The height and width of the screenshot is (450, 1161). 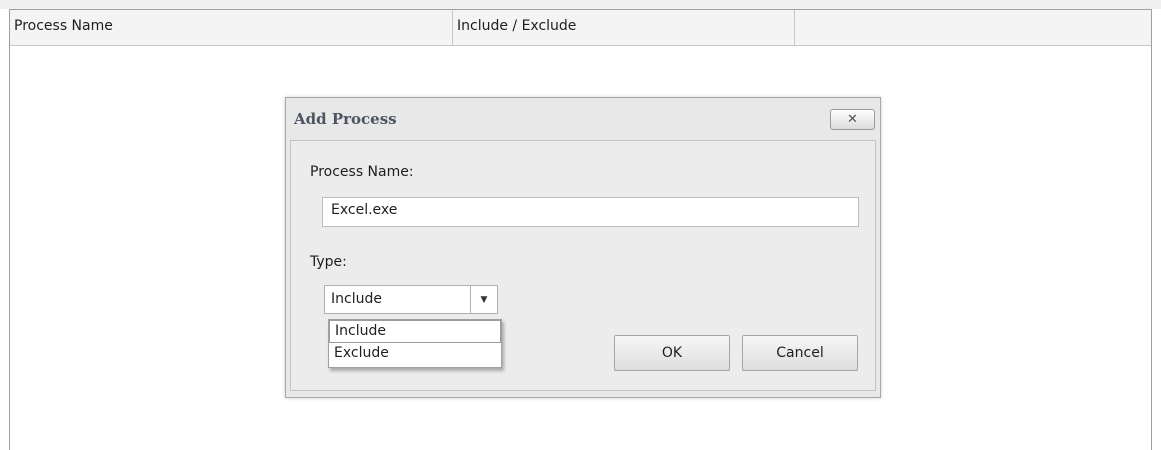 I want to click on window-top-strip, so click(x=580, y=4).